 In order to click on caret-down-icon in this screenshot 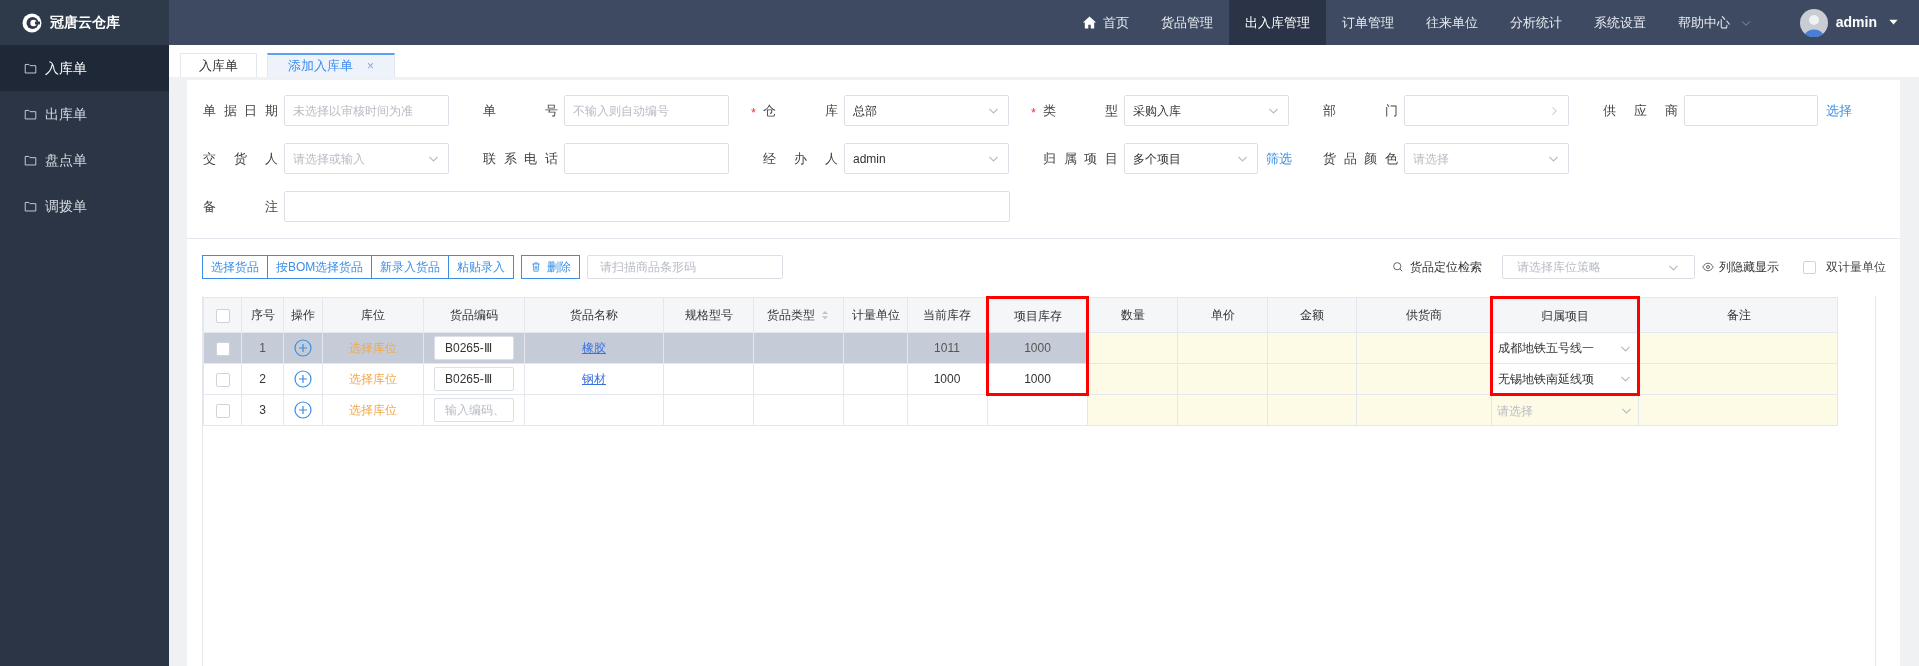, I will do `click(1893, 22)`.